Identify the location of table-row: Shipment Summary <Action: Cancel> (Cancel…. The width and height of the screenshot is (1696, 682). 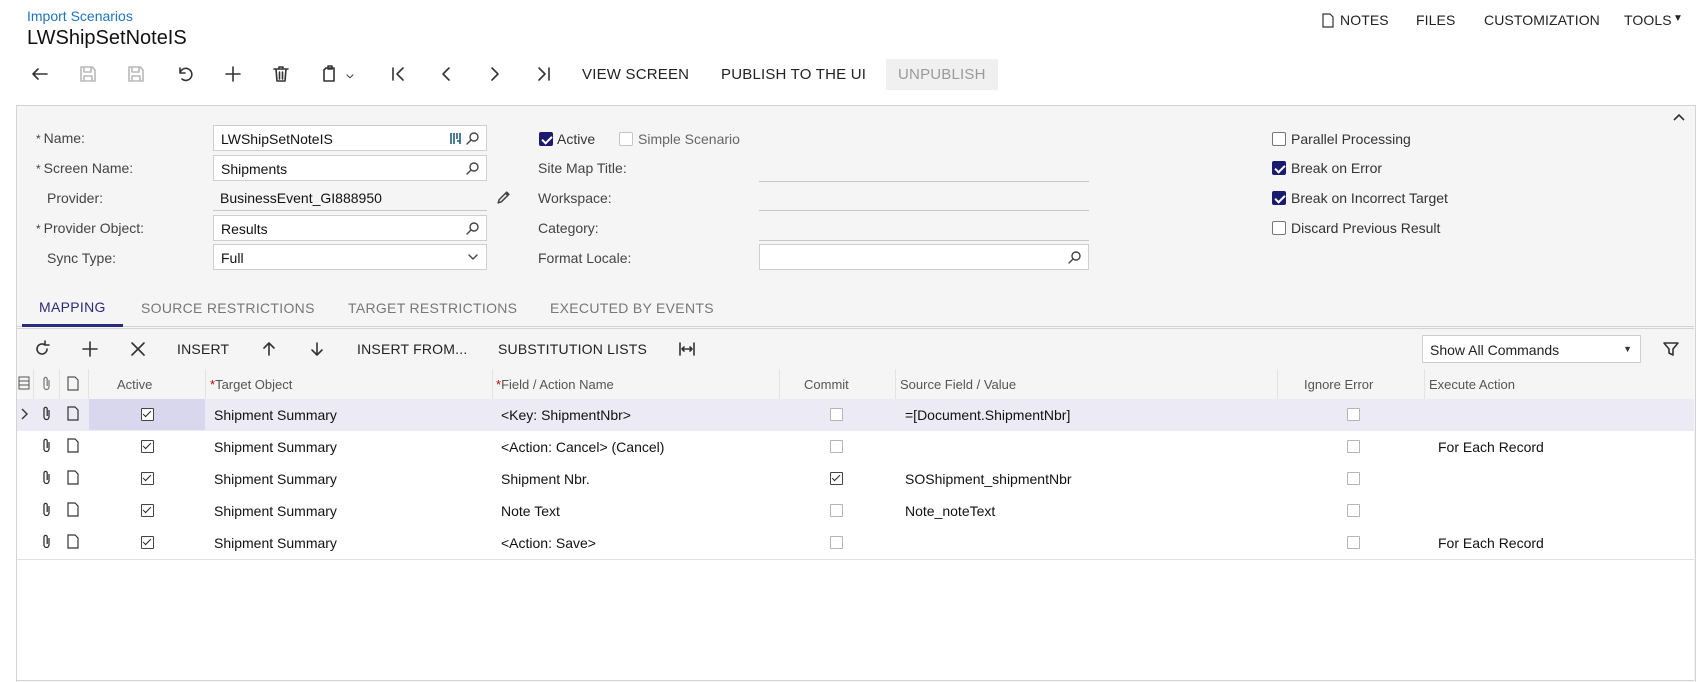
(855, 447).